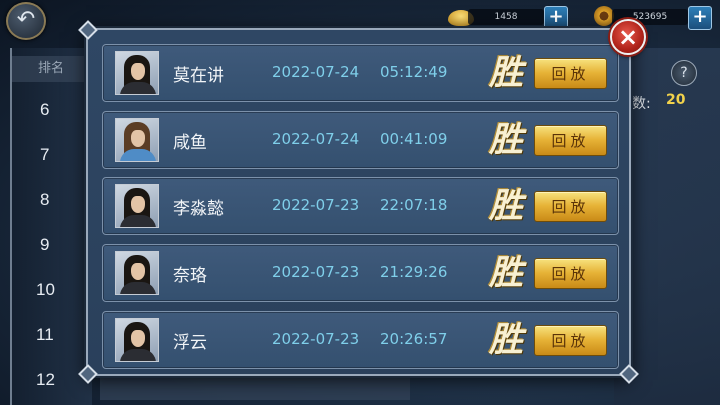 The height and width of the screenshot is (405, 720). What do you see at coordinates (414, 205) in the screenshot?
I see `match-time: 22:07:18` at bounding box center [414, 205].